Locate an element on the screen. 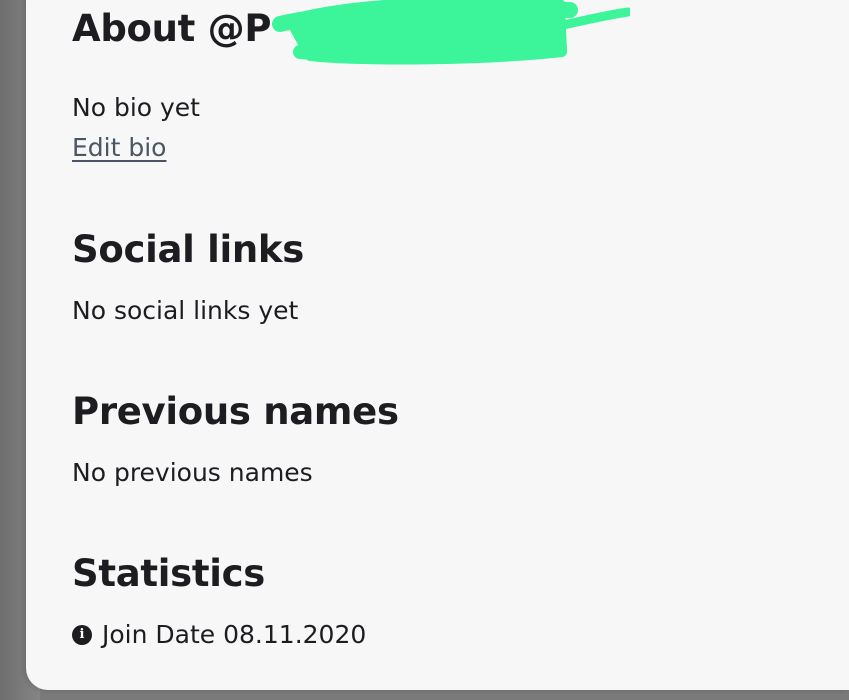 This screenshot has height=700, width=849. previous-names-heading: Previous names is located at coordinates (235, 411).